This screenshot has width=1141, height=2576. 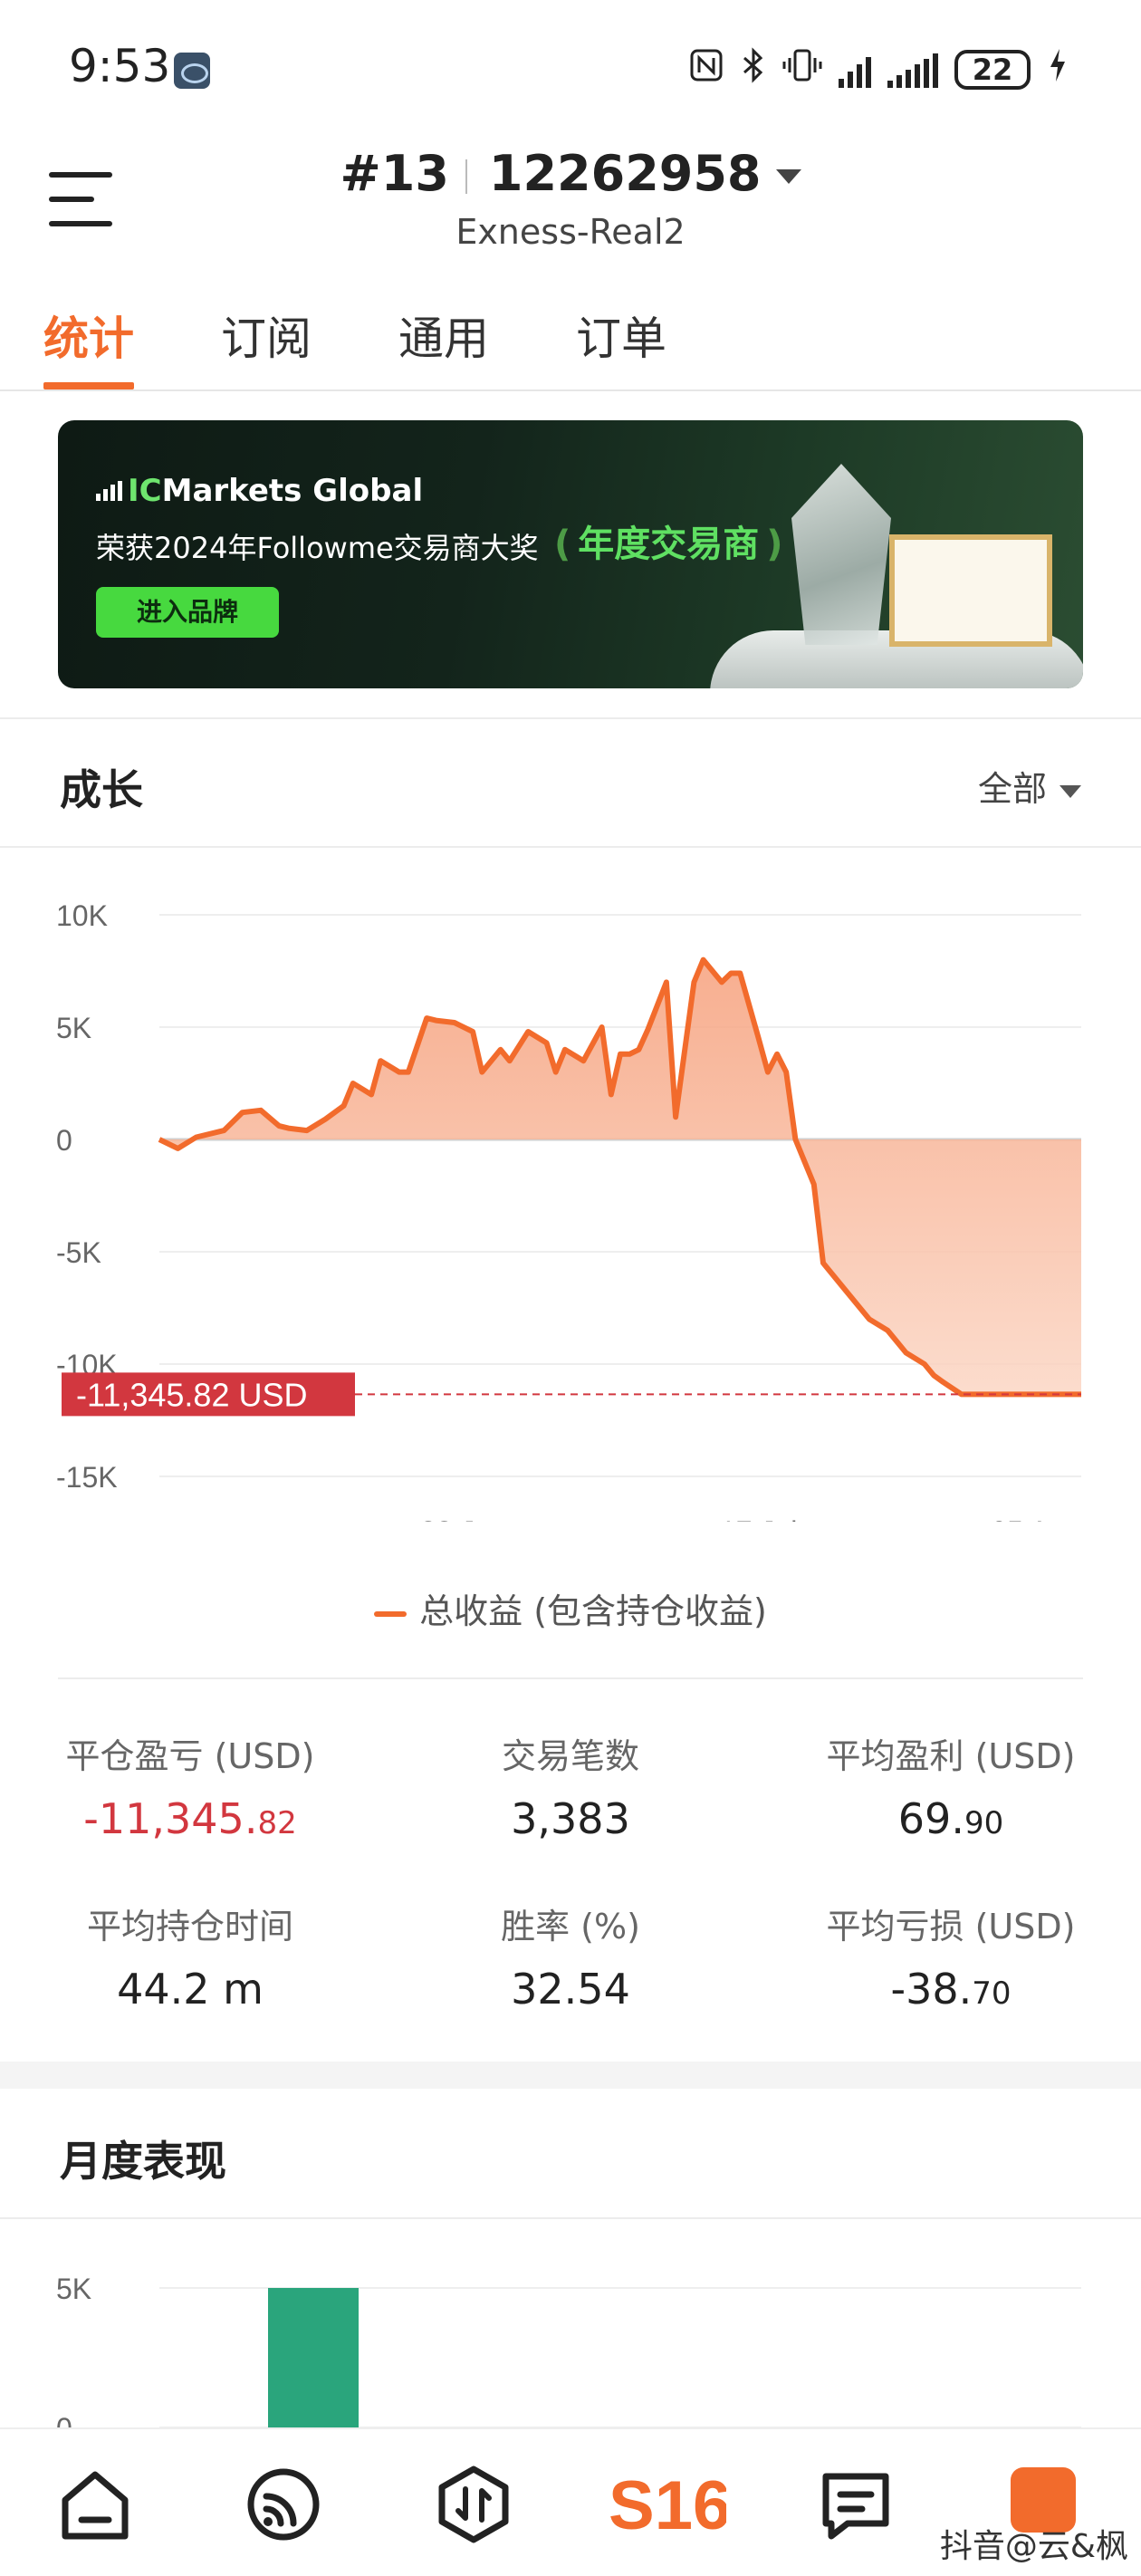 I want to click on stat-label: 平仓盈亏 (USD), so click(x=190, y=1756).